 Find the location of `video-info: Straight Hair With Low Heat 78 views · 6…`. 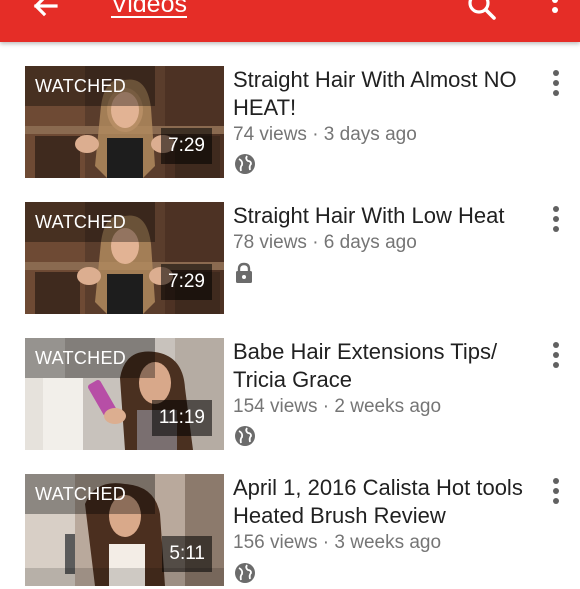

video-info: Straight Hair With Low Heat 78 views · 6… is located at coordinates (385, 229).